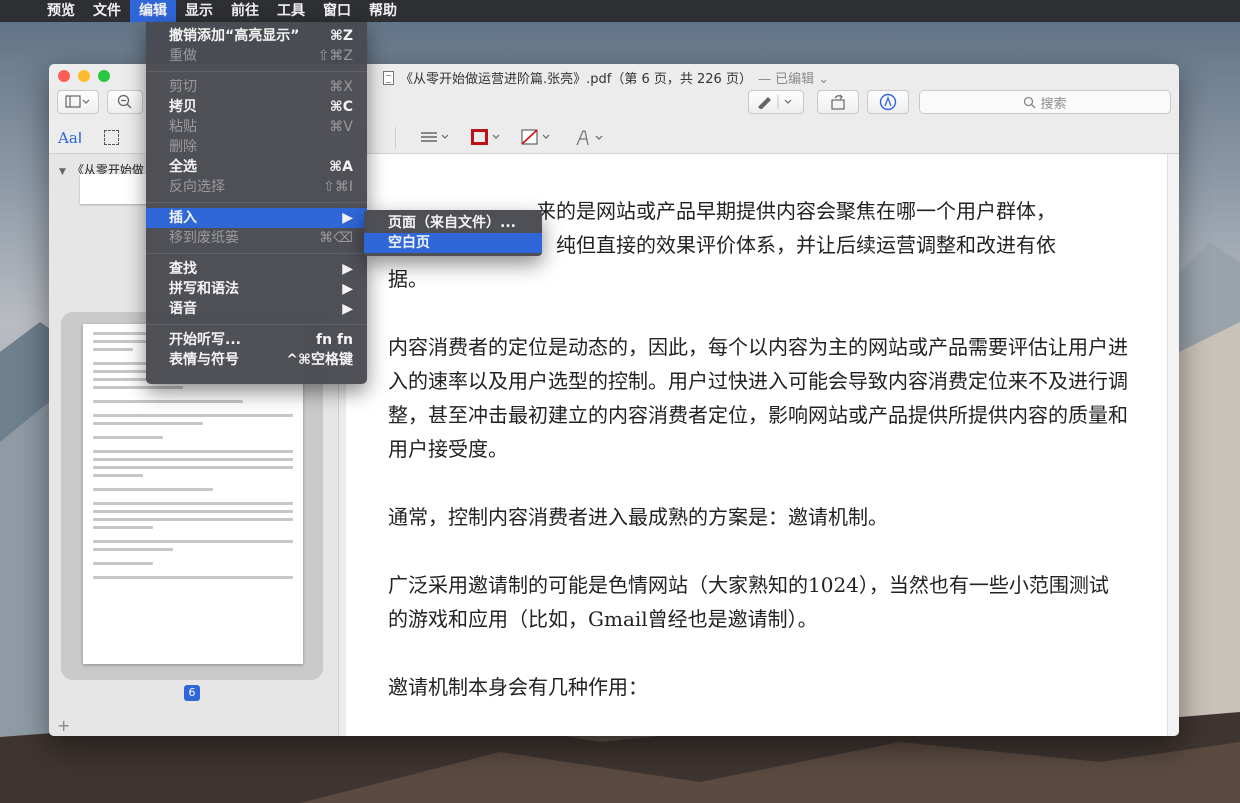 This screenshot has width=1240, height=803. What do you see at coordinates (245, 11) in the screenshot?
I see `menu-go: 前往` at bounding box center [245, 11].